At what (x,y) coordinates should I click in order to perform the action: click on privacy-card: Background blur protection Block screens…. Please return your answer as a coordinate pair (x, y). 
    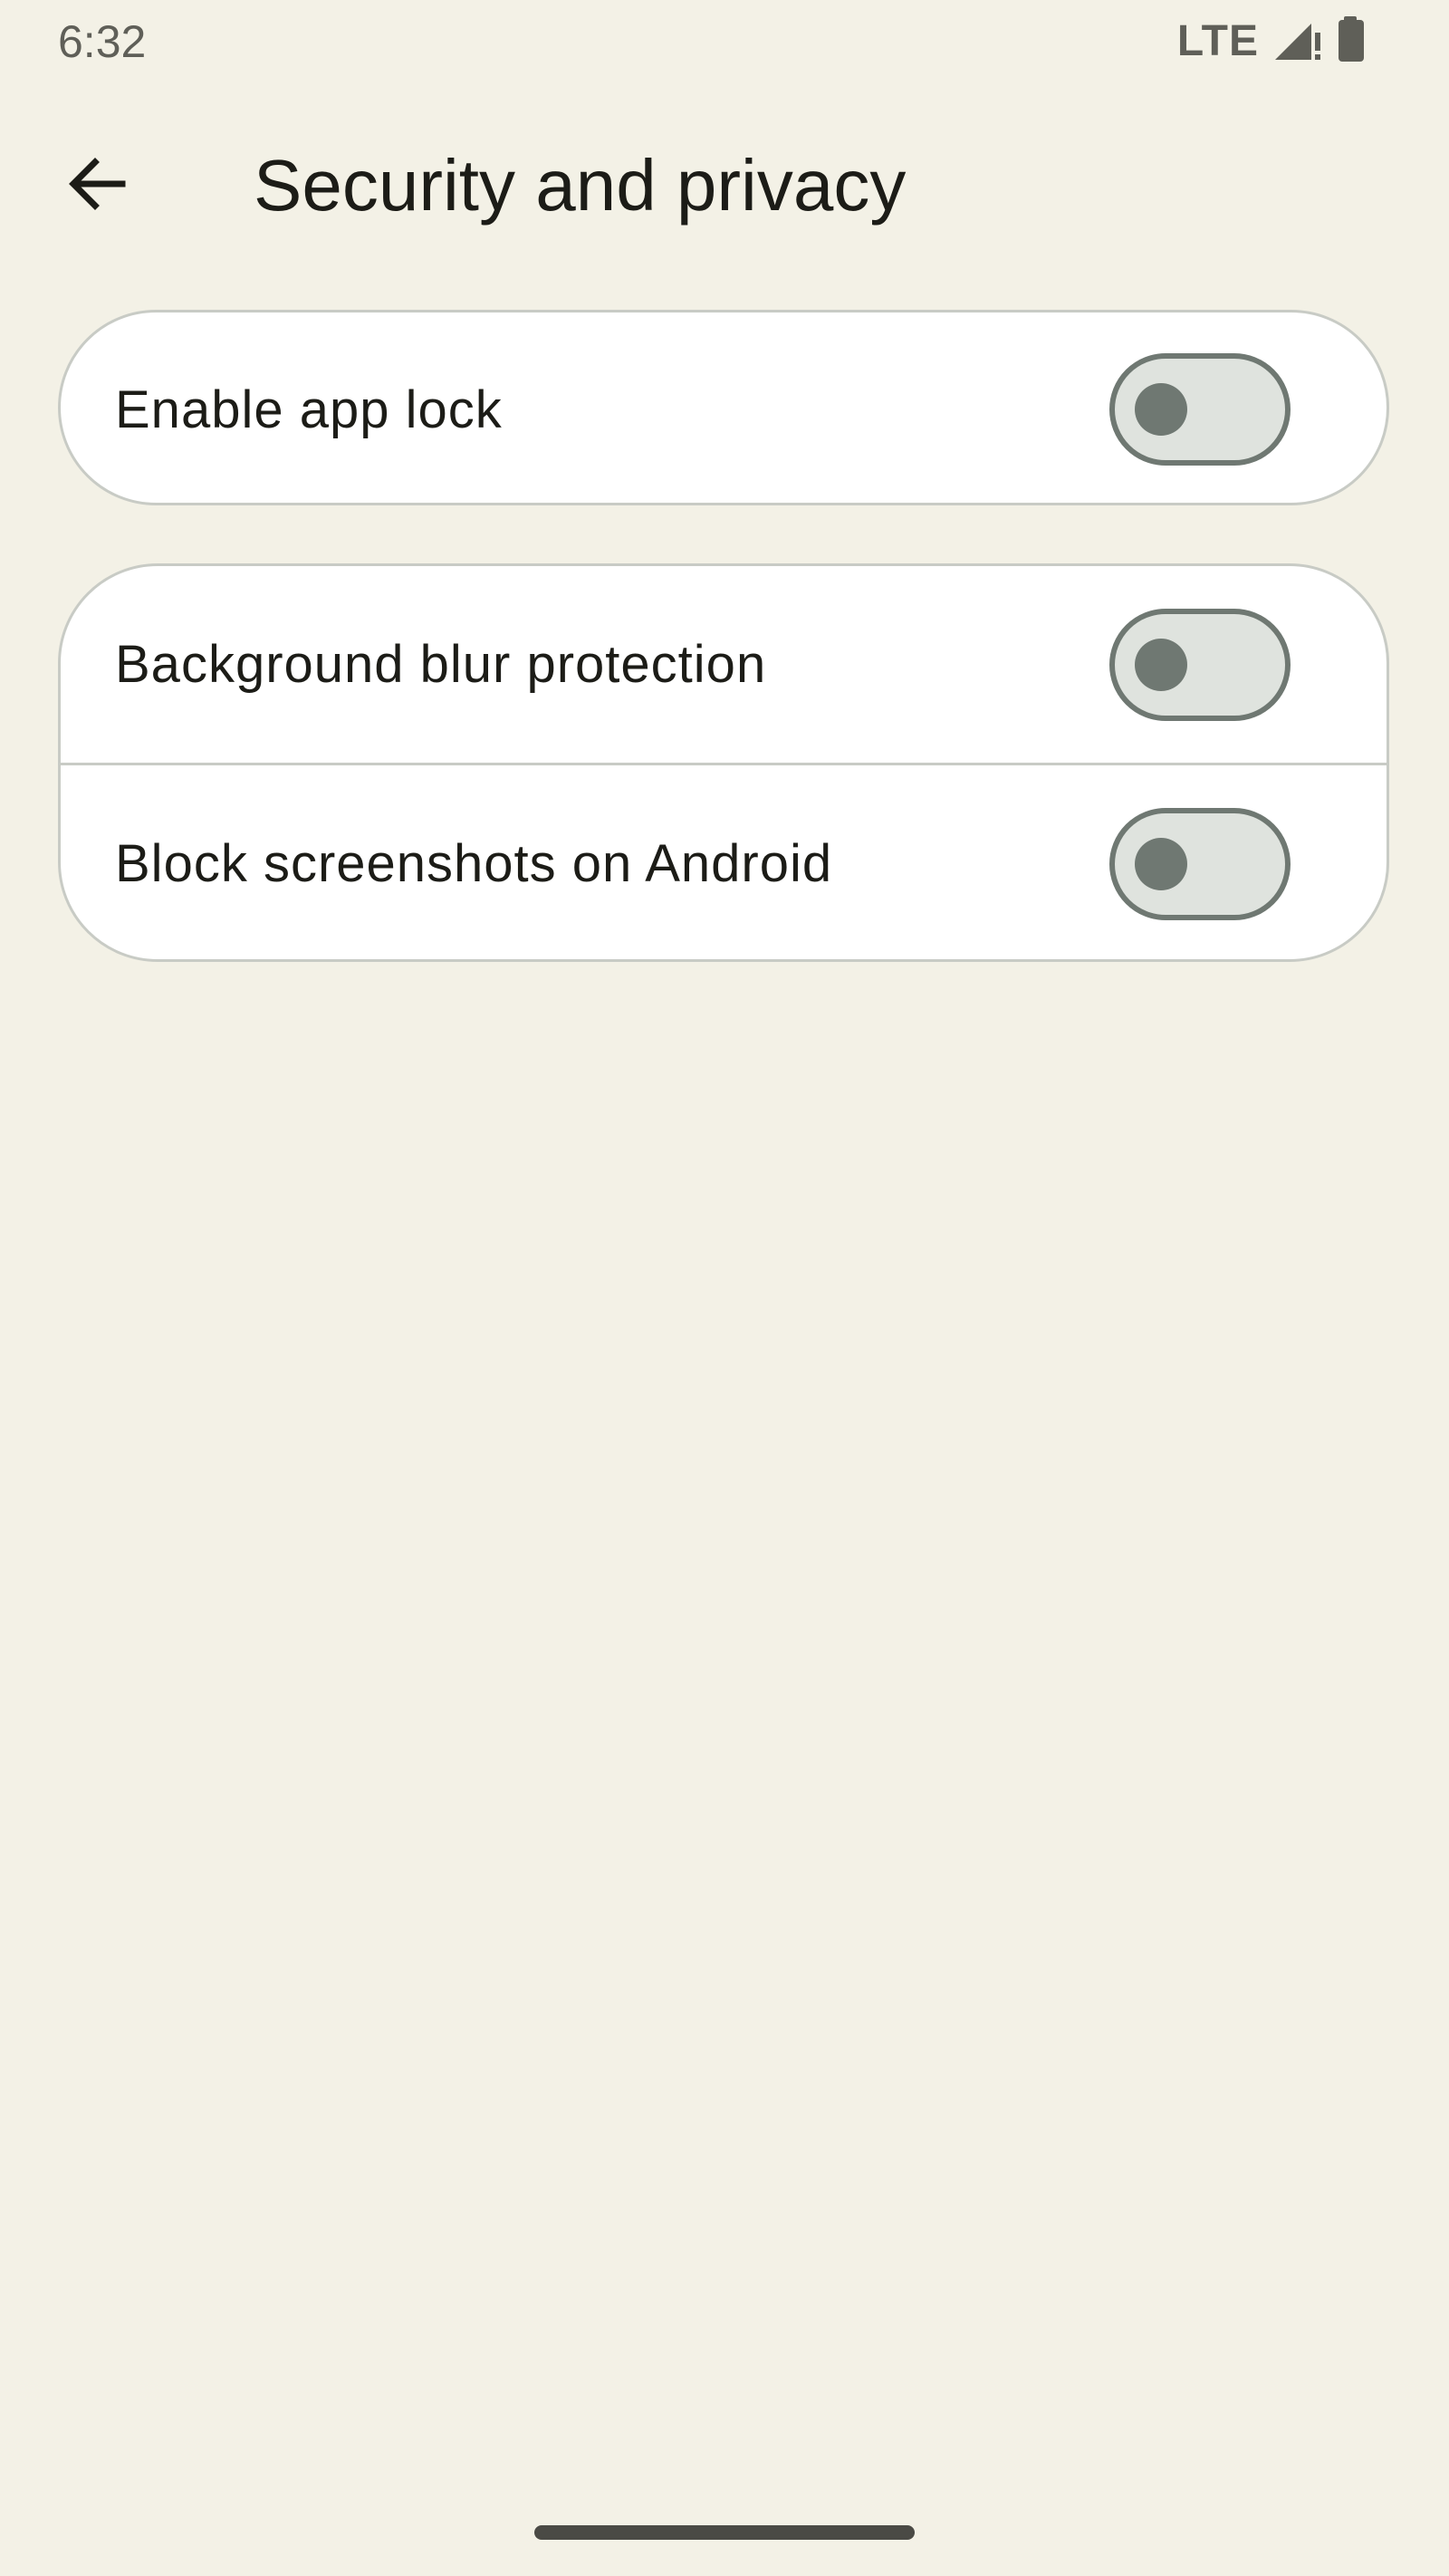
    Looking at the image, I should click on (723, 762).